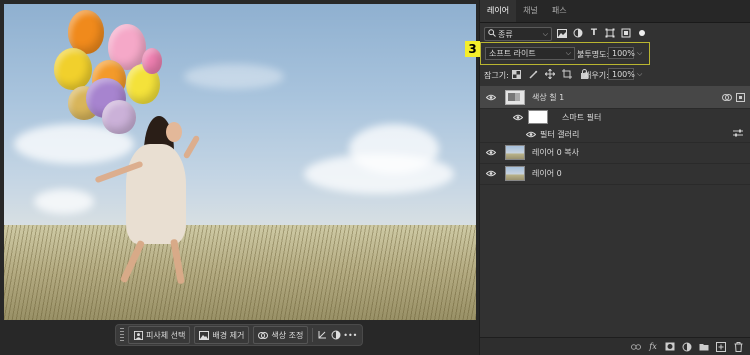 The width and height of the screenshot is (750, 355). Describe the element at coordinates (204, 335) in the screenshot. I see `image-icon` at that location.